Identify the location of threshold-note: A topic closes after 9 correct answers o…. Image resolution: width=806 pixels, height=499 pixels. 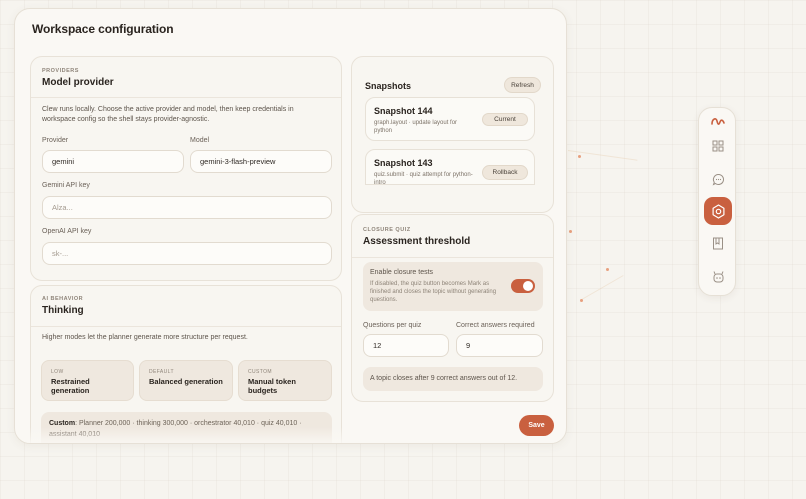
(453, 379).